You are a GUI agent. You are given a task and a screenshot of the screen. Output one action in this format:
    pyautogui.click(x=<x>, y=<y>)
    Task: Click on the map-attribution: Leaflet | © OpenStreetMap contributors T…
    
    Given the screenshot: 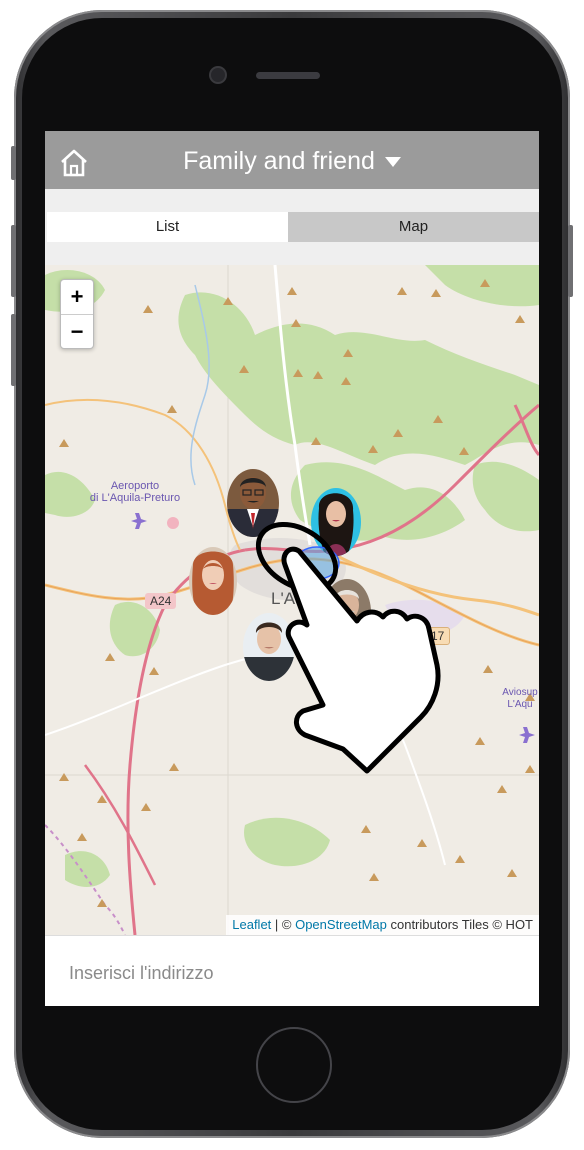 What is the action you would take?
    pyautogui.click(x=382, y=925)
    